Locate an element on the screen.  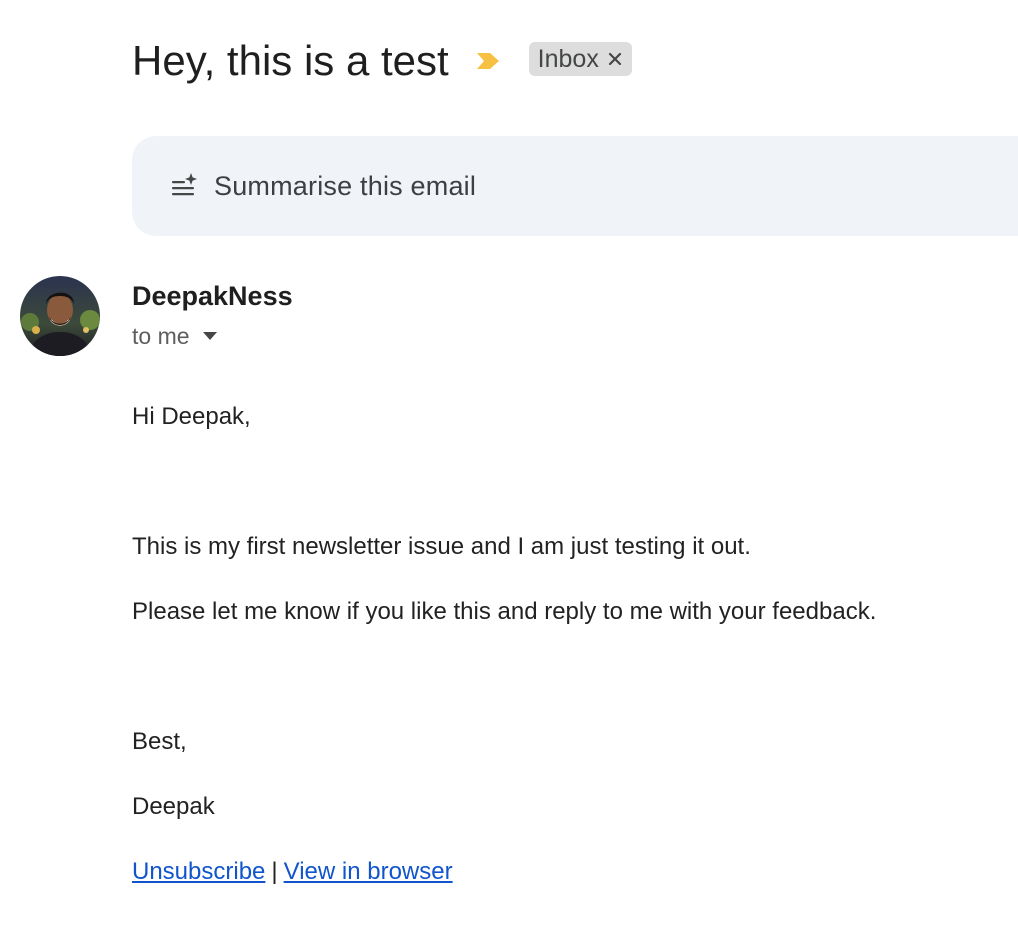
caret-down-icon is located at coordinates (210, 336).